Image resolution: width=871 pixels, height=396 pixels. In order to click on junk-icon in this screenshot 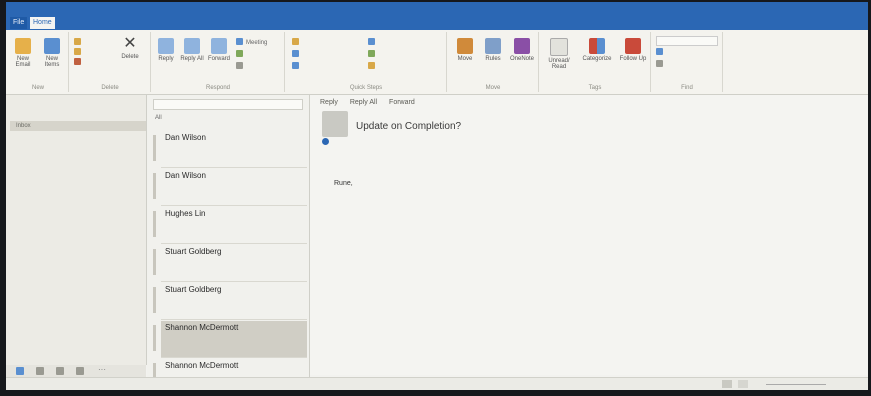, I will do `click(77, 61)`.